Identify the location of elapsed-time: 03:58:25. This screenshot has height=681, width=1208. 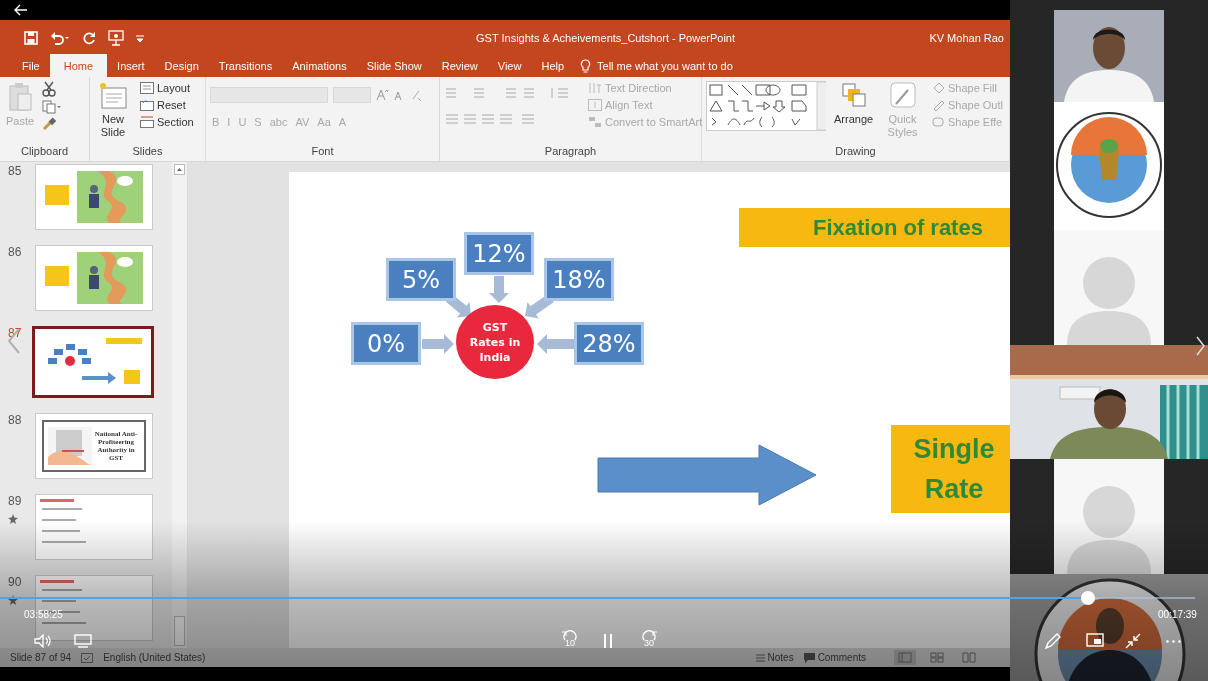
(43, 614).